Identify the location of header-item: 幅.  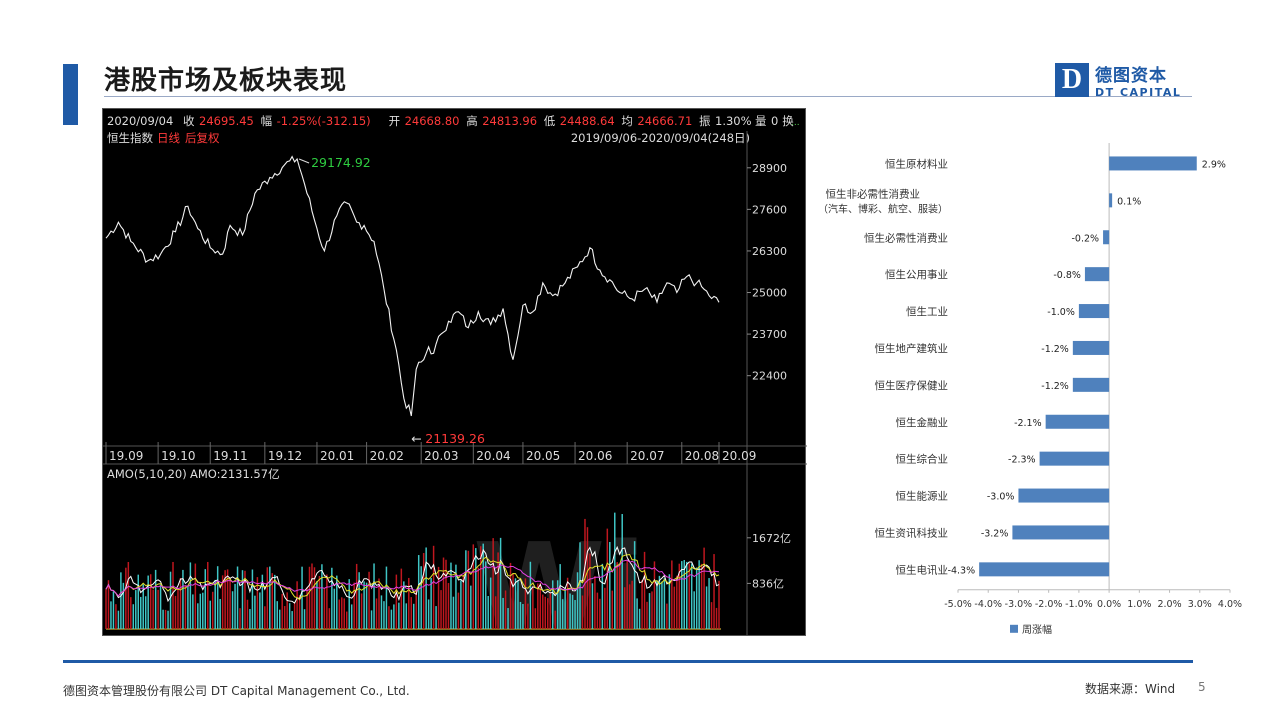
(267, 121).